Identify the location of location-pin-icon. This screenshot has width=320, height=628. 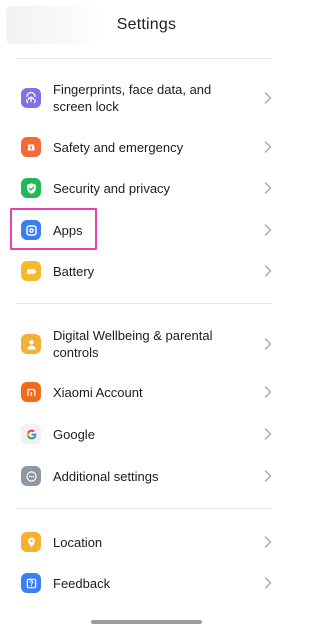
(31, 542).